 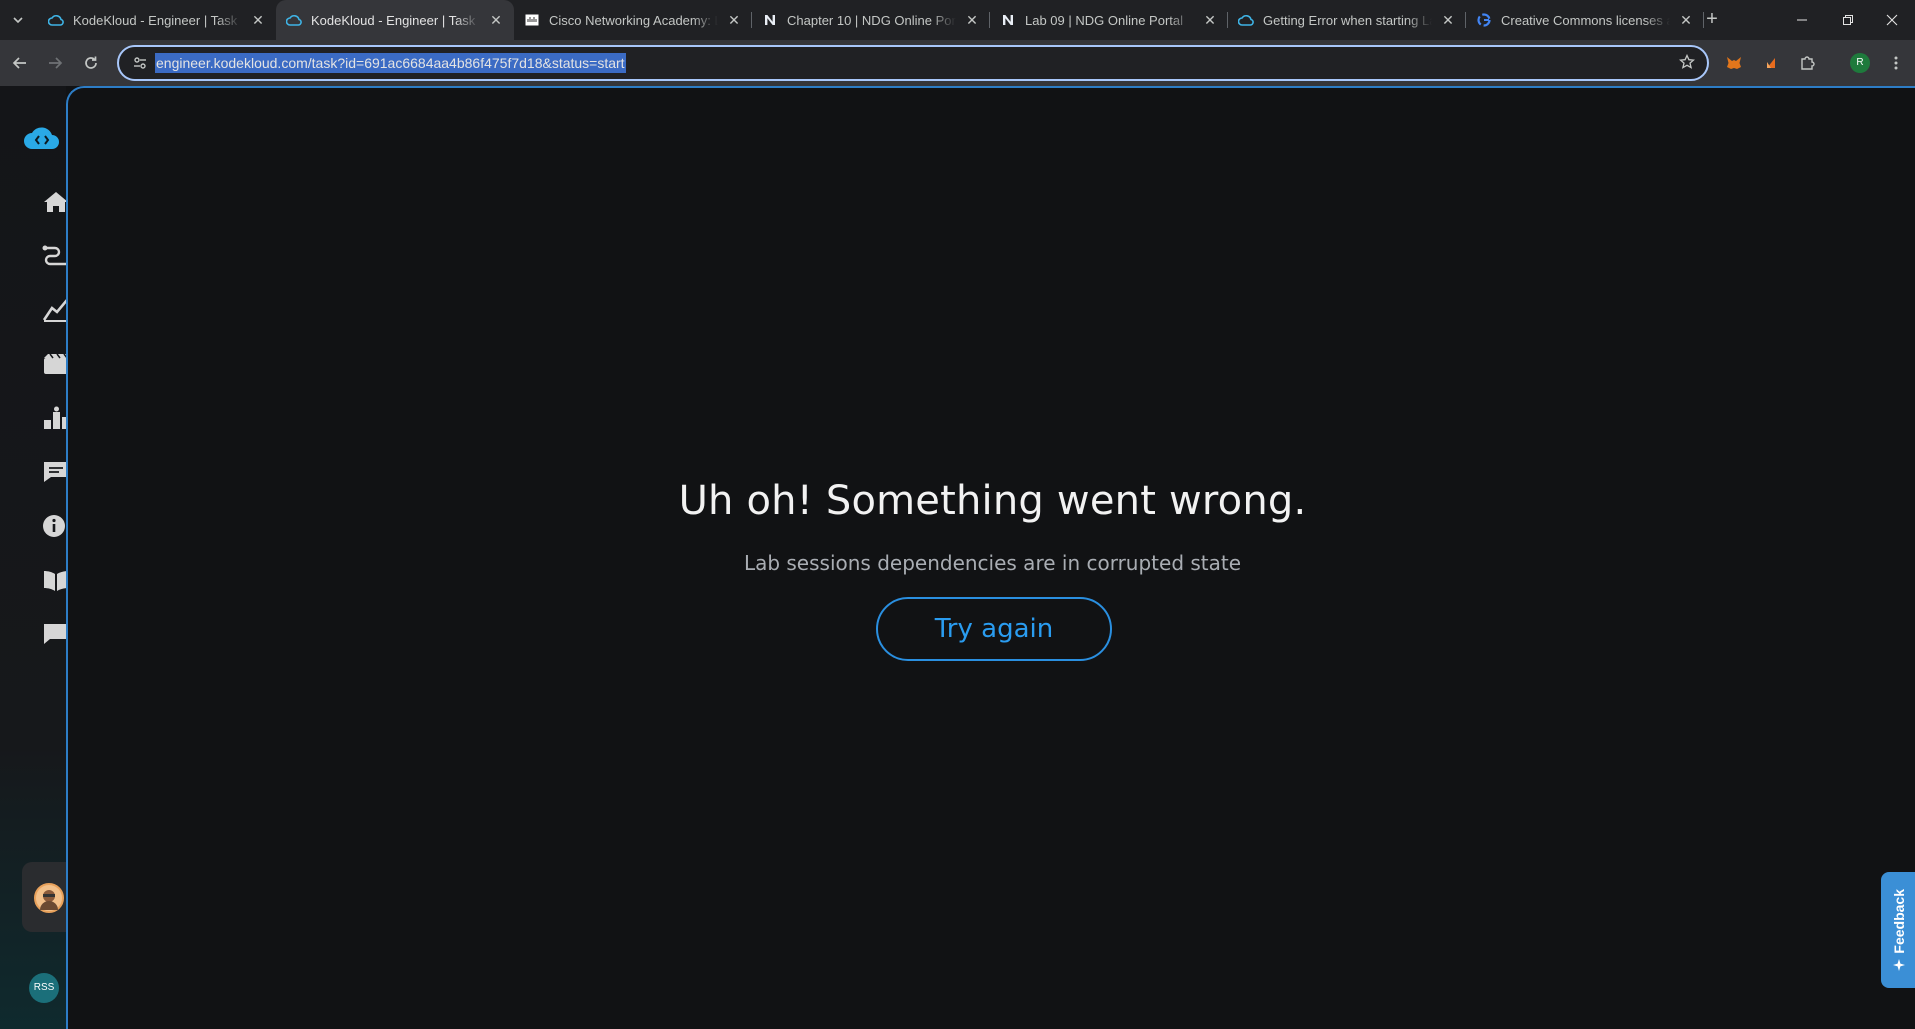 I want to click on tab-search-button, so click(x=18, y=20).